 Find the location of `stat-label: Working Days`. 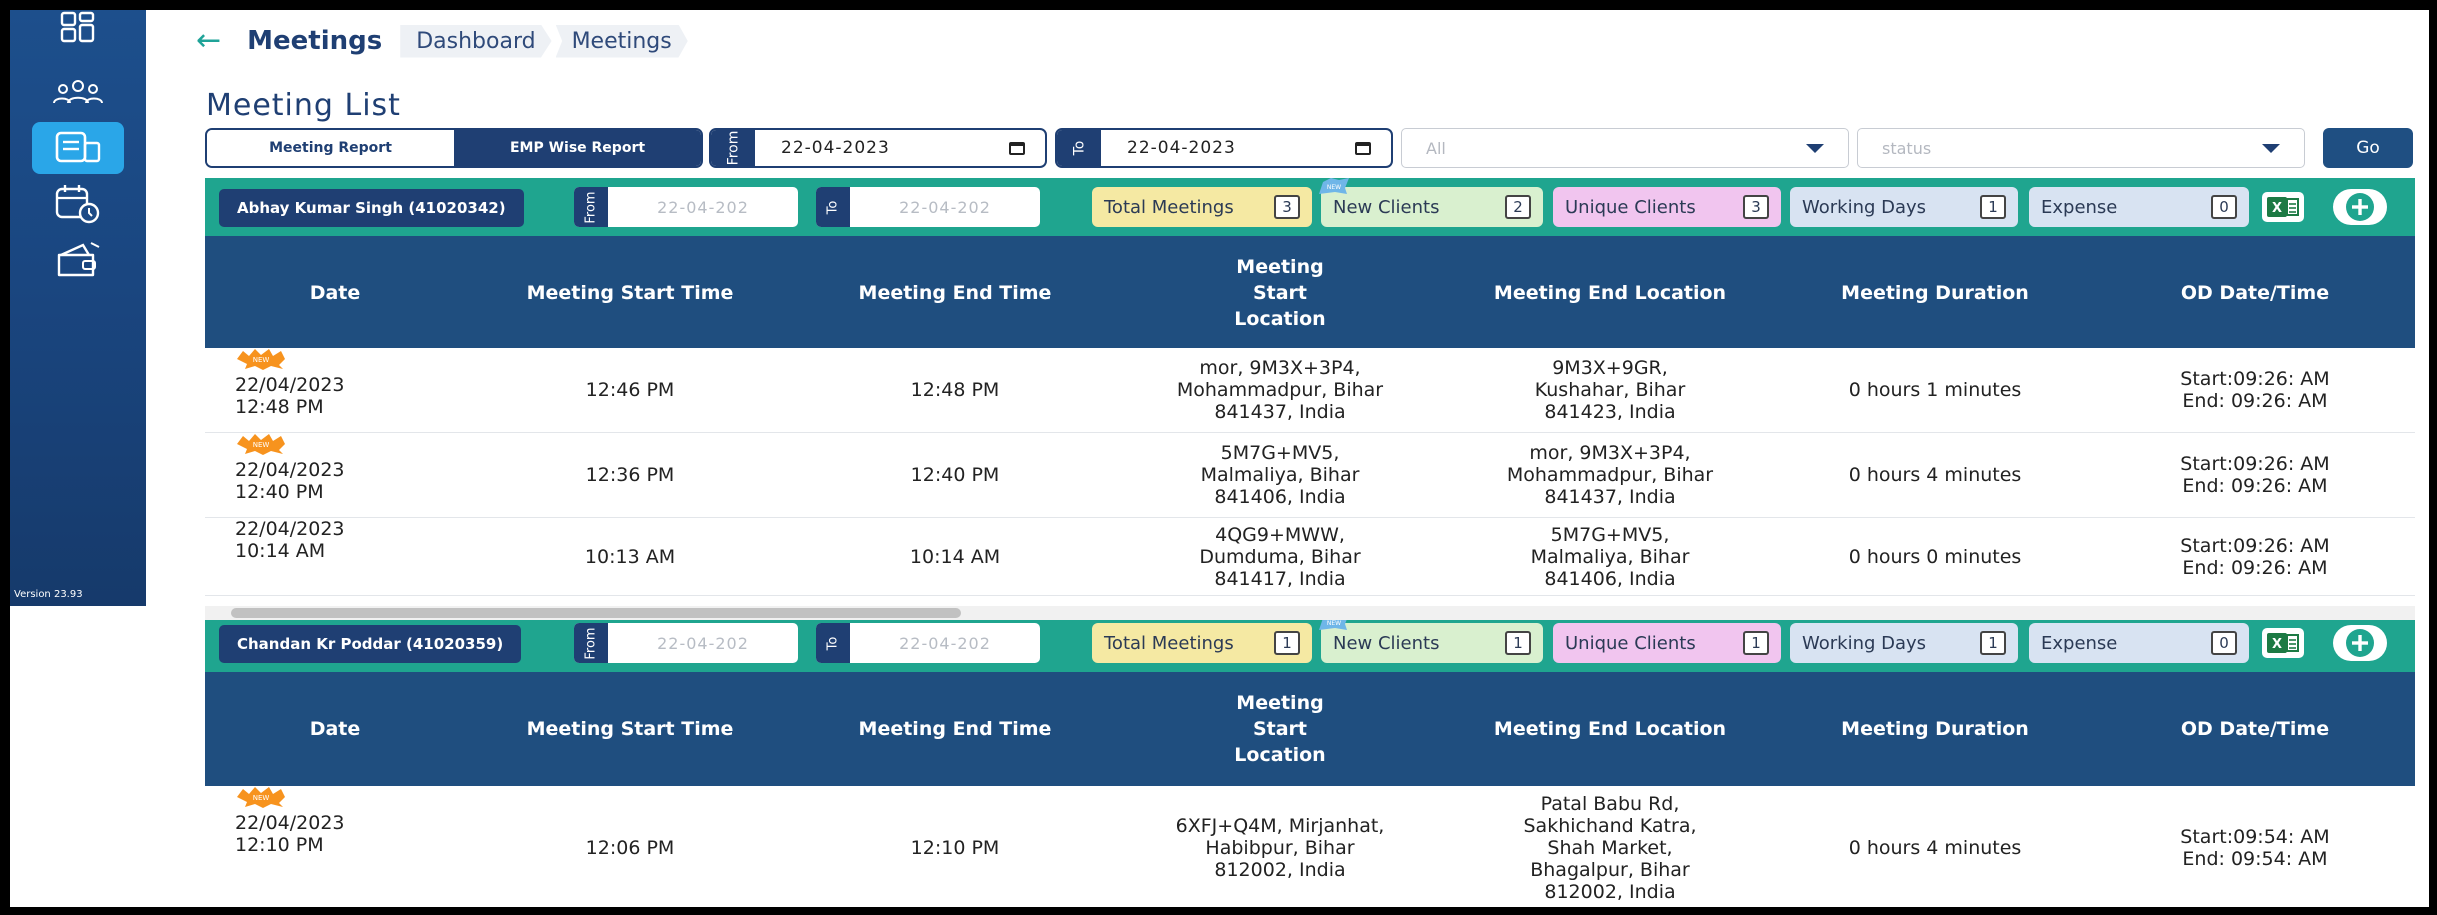

stat-label: Working Days is located at coordinates (1864, 207).